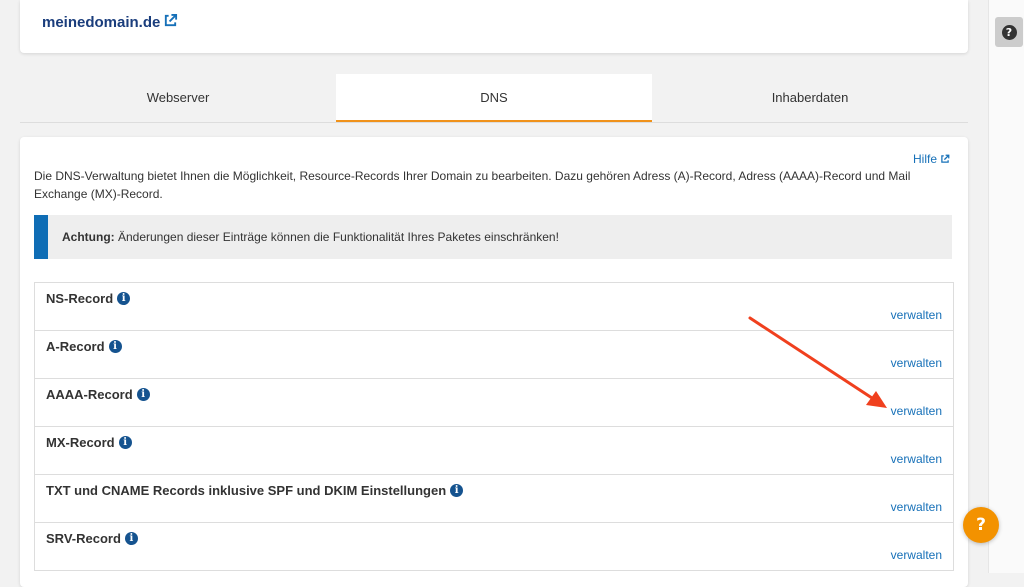  What do you see at coordinates (88, 237) in the screenshot?
I see `alert-label: Achtung:` at bounding box center [88, 237].